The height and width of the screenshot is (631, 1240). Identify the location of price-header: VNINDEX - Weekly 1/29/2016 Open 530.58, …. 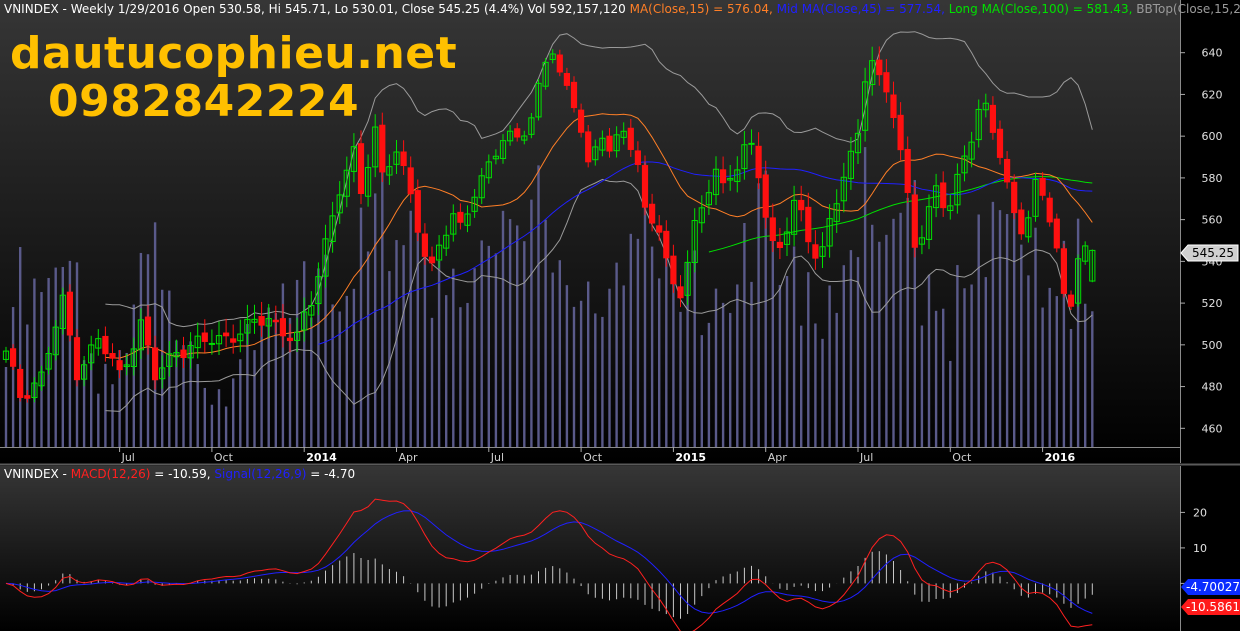
(622, 9).